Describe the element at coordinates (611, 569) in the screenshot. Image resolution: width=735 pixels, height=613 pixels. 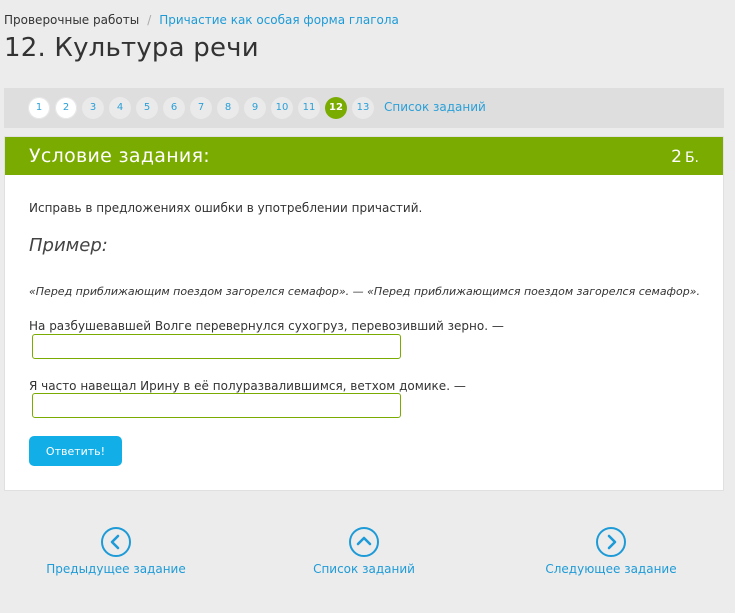
I see `next-task-label: Следующее задание` at that location.